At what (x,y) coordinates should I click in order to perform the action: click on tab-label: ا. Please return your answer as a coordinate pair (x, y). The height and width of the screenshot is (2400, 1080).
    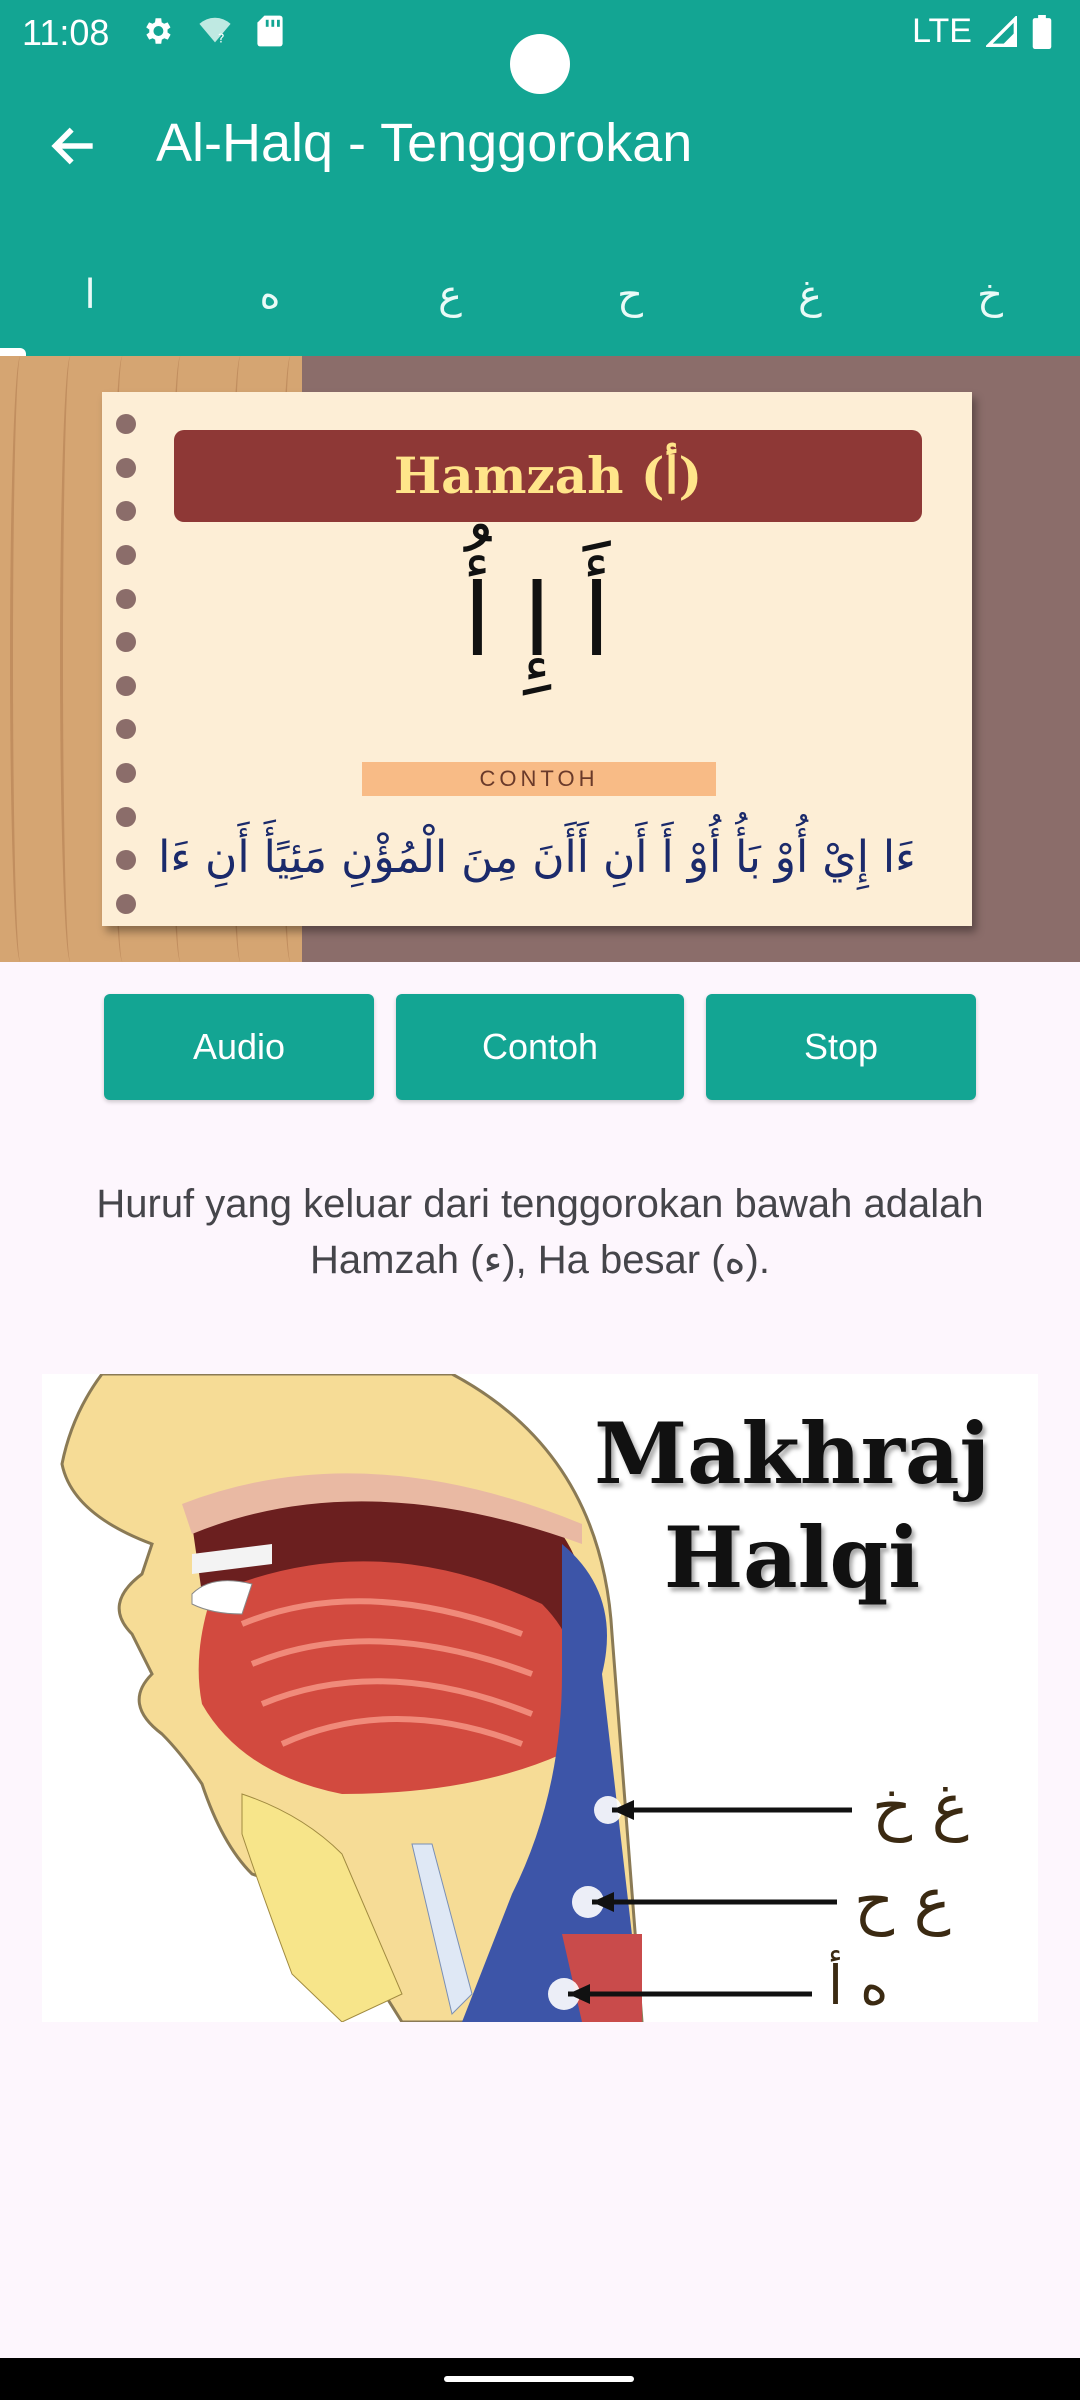
    Looking at the image, I should click on (90, 295).